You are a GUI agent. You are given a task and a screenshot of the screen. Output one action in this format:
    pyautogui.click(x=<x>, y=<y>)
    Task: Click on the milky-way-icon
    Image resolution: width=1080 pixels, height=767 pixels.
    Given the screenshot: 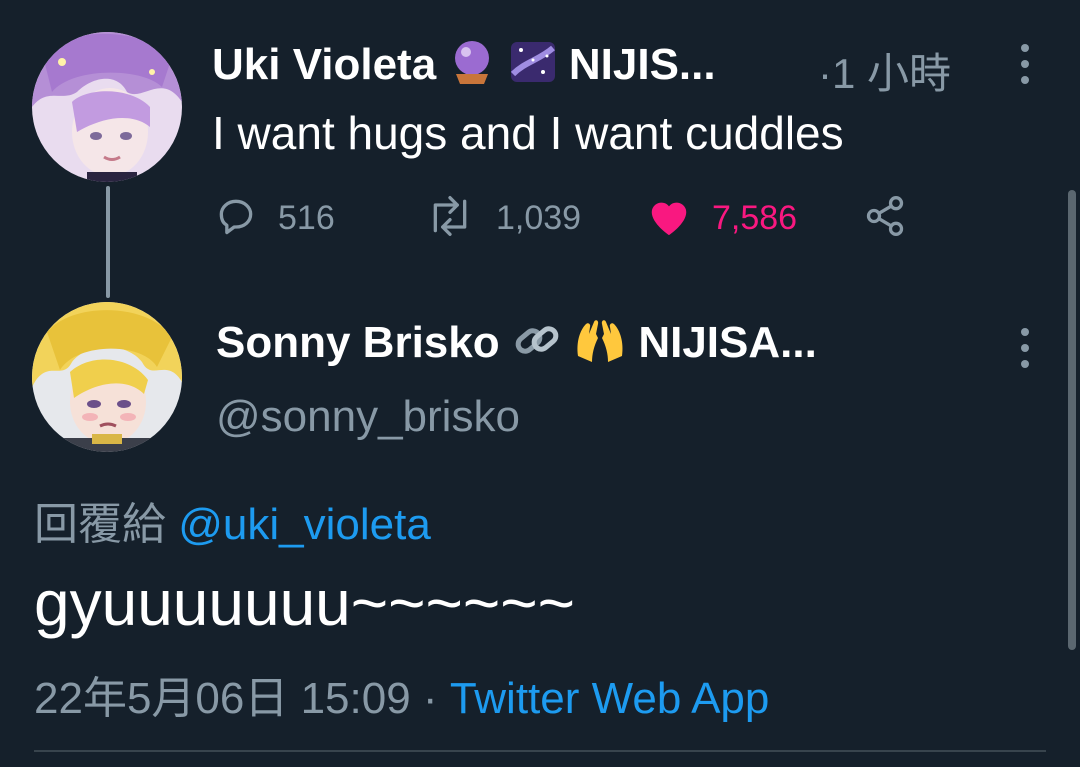 What is the action you would take?
    pyautogui.click(x=533, y=67)
    